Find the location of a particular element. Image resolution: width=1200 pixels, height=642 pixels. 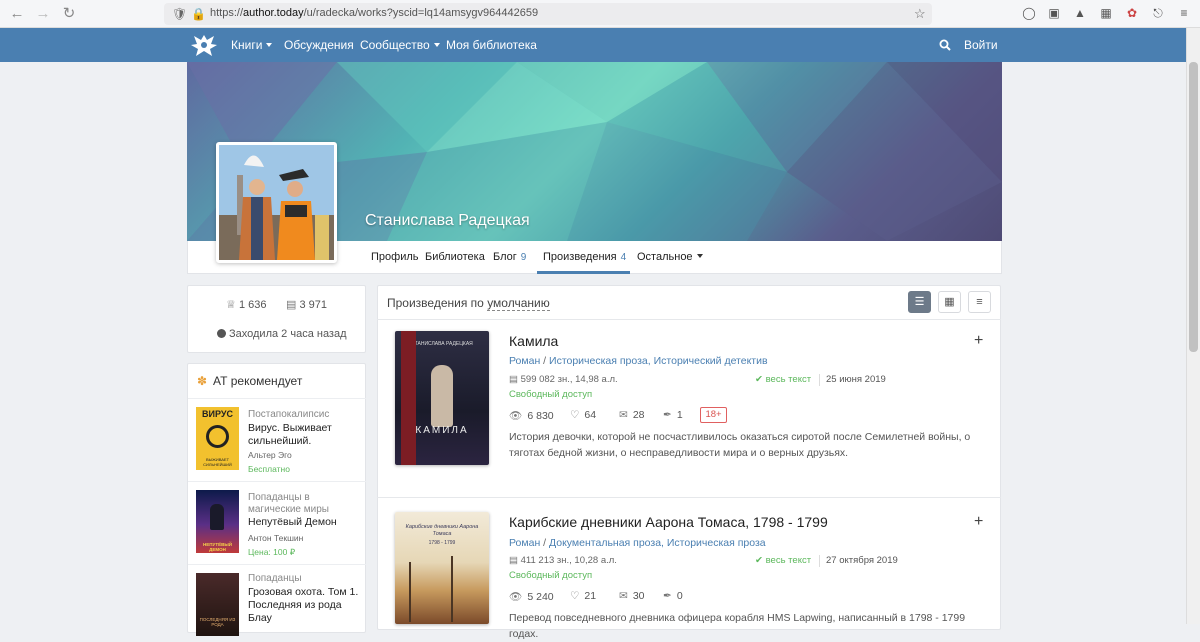

work-size-text: 411 213 зн., 10,28 а.л. is located at coordinates (568, 560).